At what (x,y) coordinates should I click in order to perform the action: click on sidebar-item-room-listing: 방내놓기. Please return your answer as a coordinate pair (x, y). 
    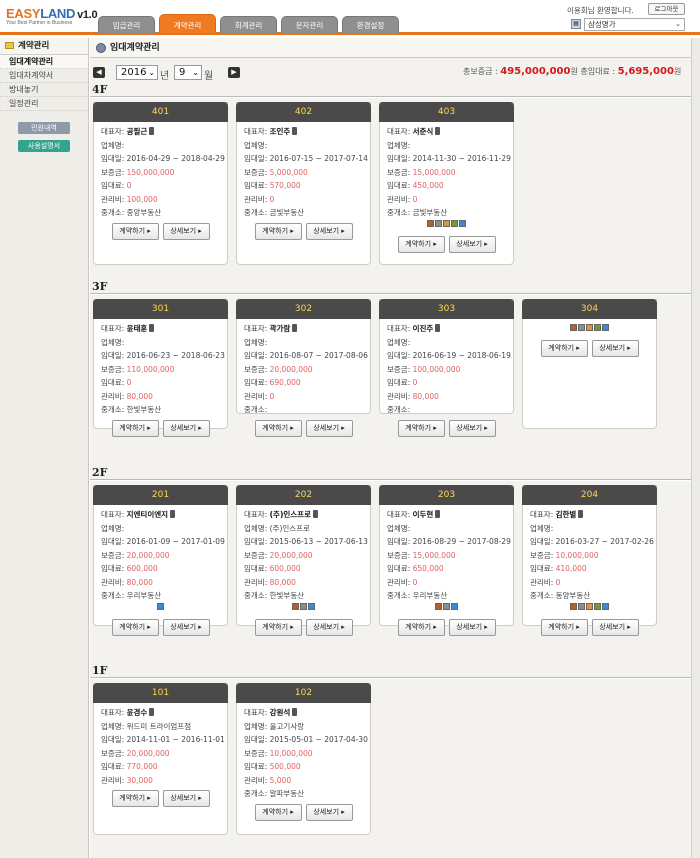
    Looking at the image, I should click on (44, 90).